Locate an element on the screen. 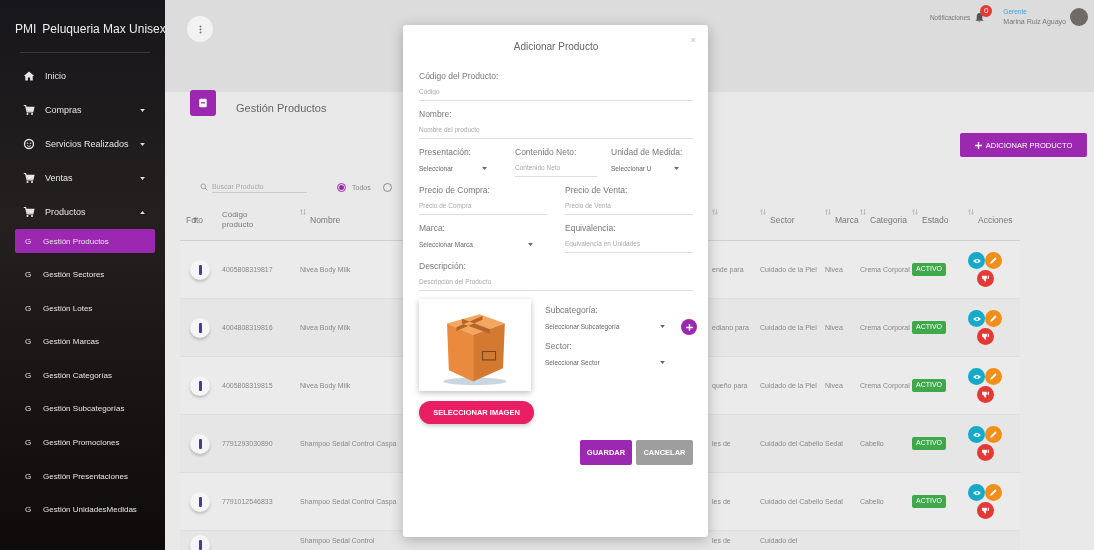 The width and height of the screenshot is (1094, 550). menu-button is located at coordinates (200, 29).